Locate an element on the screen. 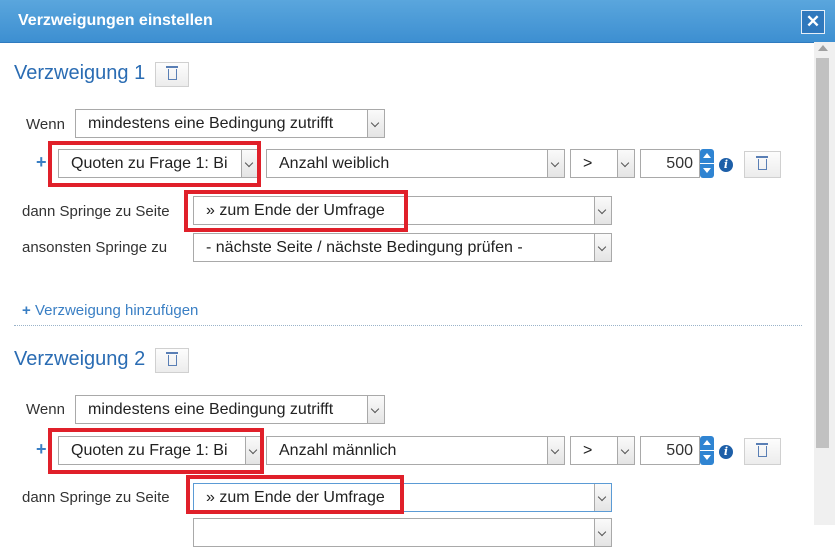  branch-1-else-label: ansonsten Springe zu is located at coordinates (95, 247).